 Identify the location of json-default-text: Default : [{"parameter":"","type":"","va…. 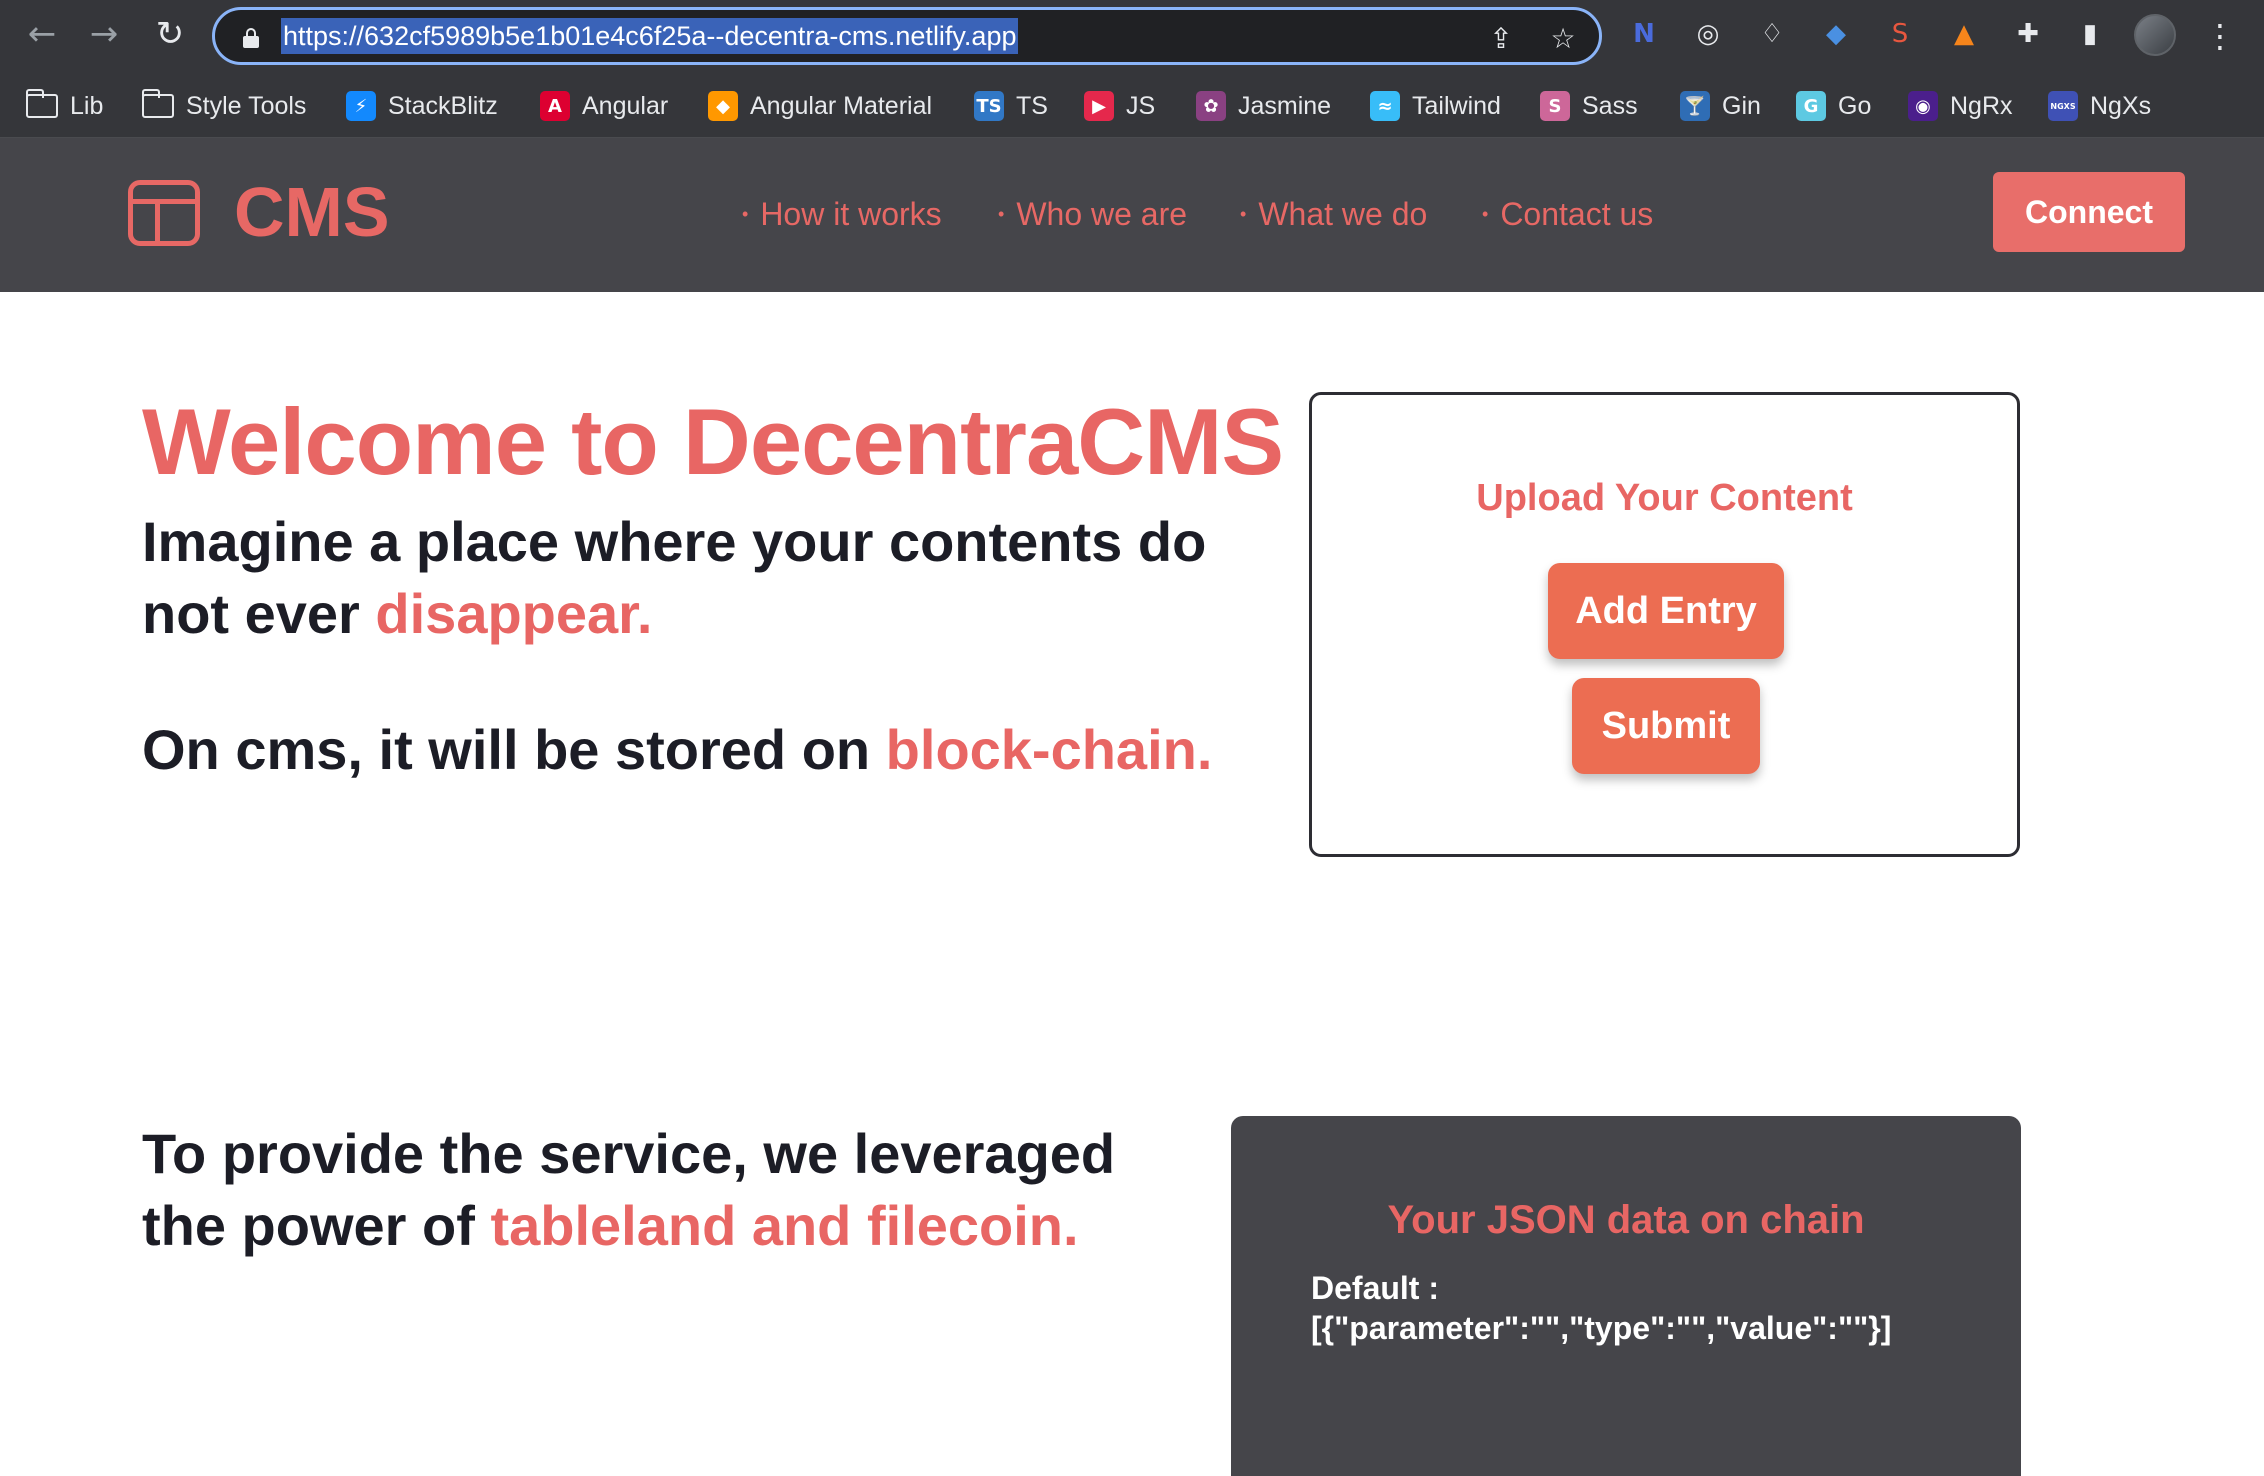
(1601, 1308).